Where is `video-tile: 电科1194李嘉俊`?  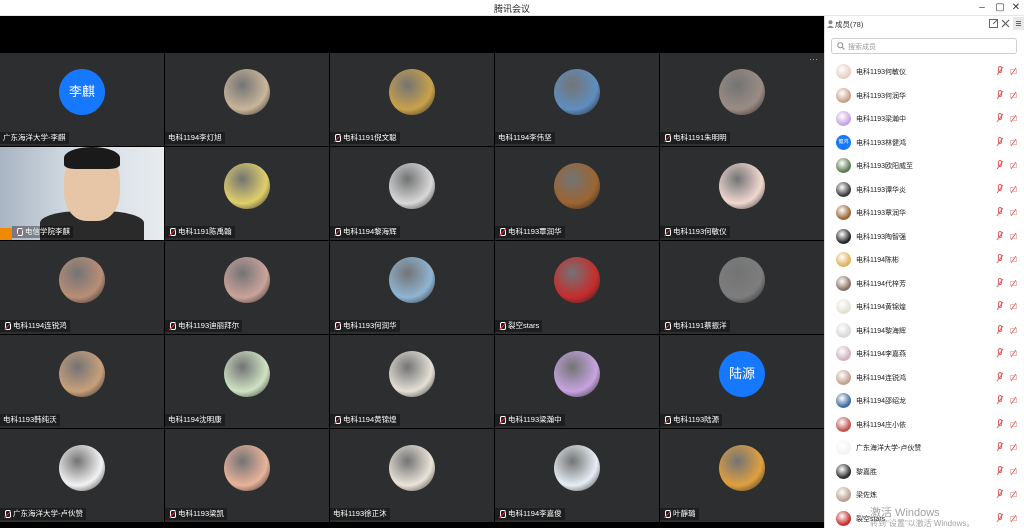 video-tile: 电科1194李嘉俊 is located at coordinates (577, 475).